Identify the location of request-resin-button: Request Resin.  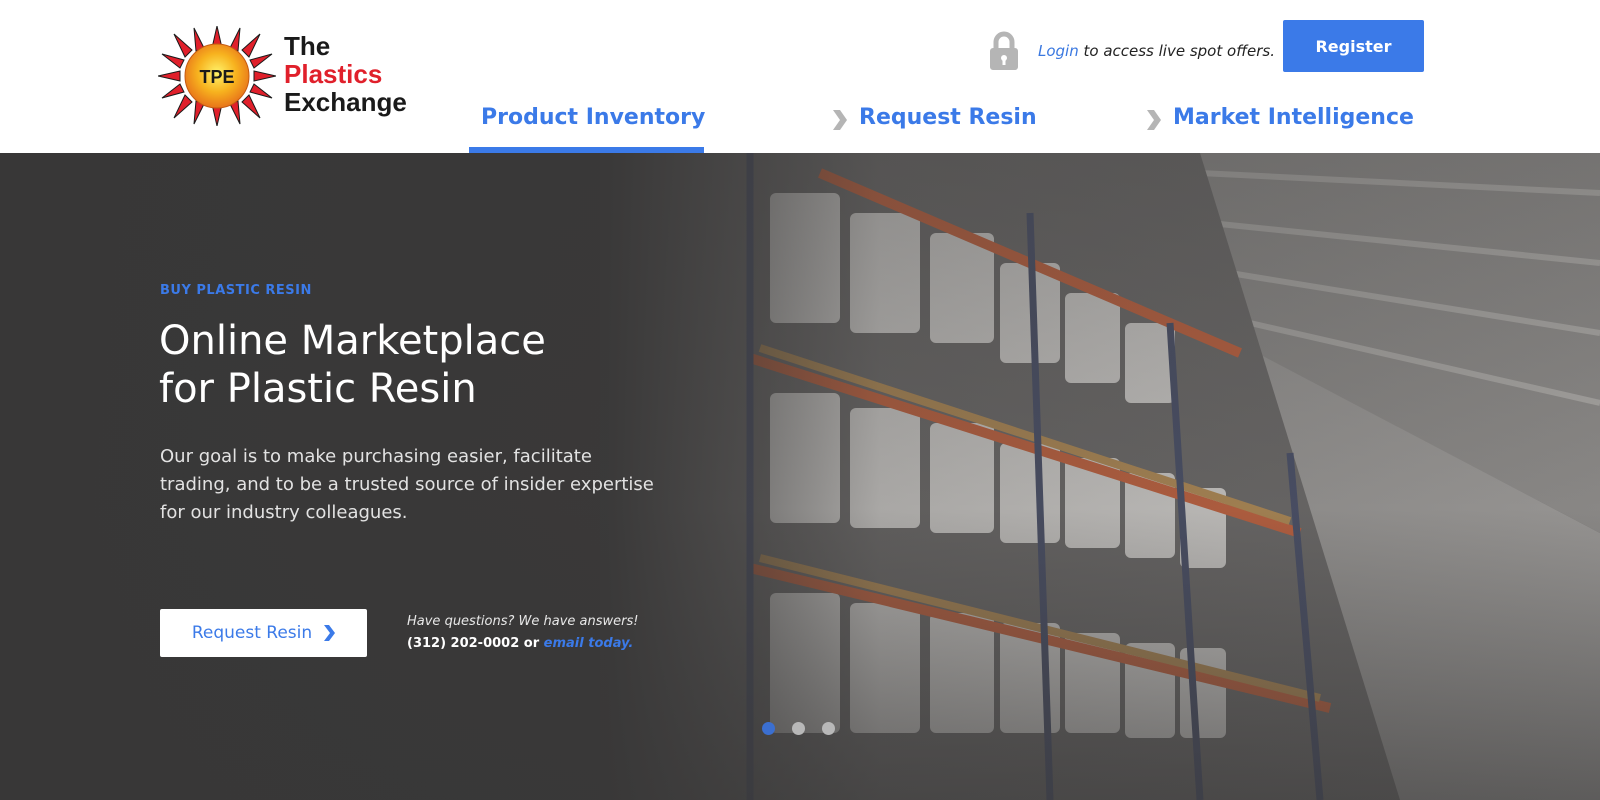
(263, 633).